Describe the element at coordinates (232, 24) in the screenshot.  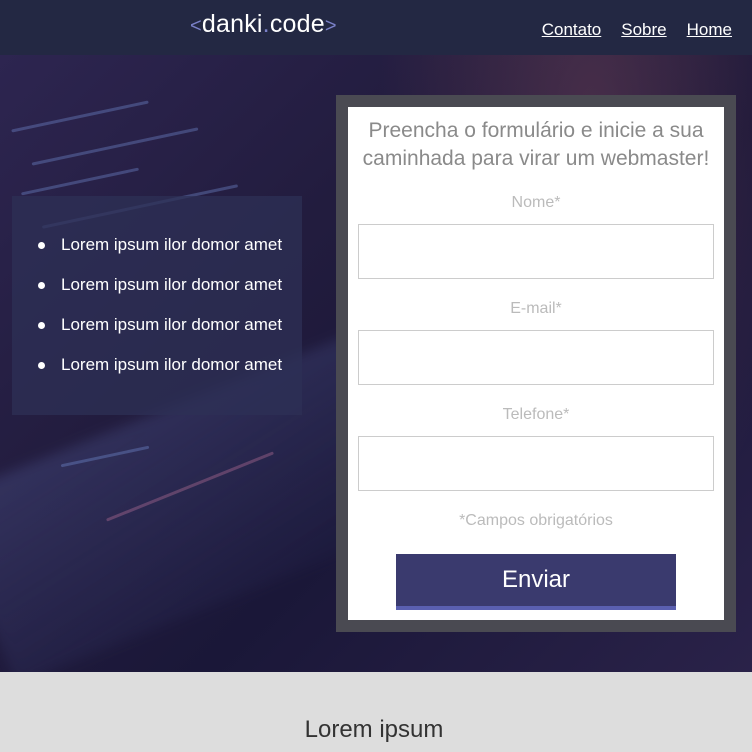
I see `logo-word-danki: danki` at that location.